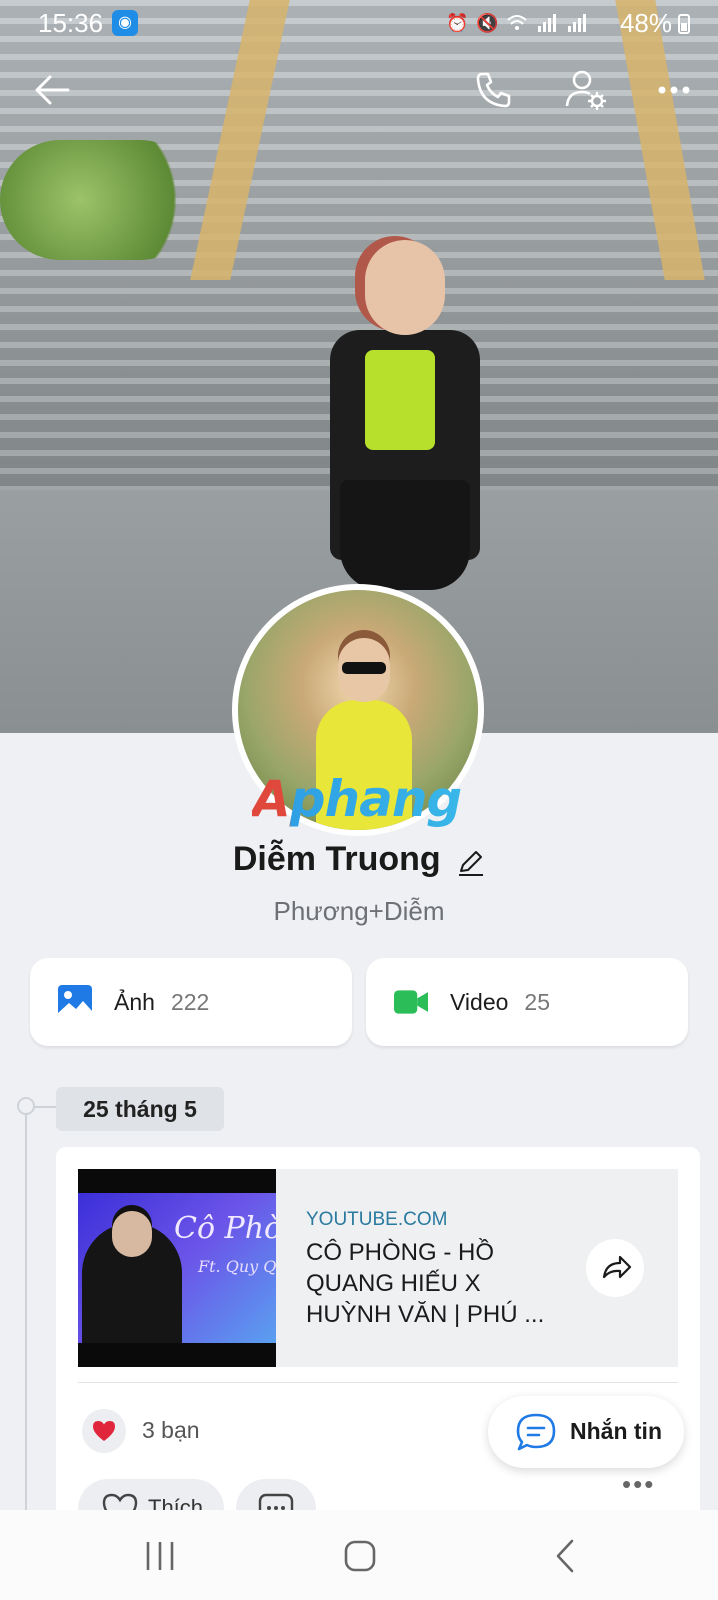 The width and height of the screenshot is (718, 1600). I want to click on recent-apps-icon, so click(160, 1556).